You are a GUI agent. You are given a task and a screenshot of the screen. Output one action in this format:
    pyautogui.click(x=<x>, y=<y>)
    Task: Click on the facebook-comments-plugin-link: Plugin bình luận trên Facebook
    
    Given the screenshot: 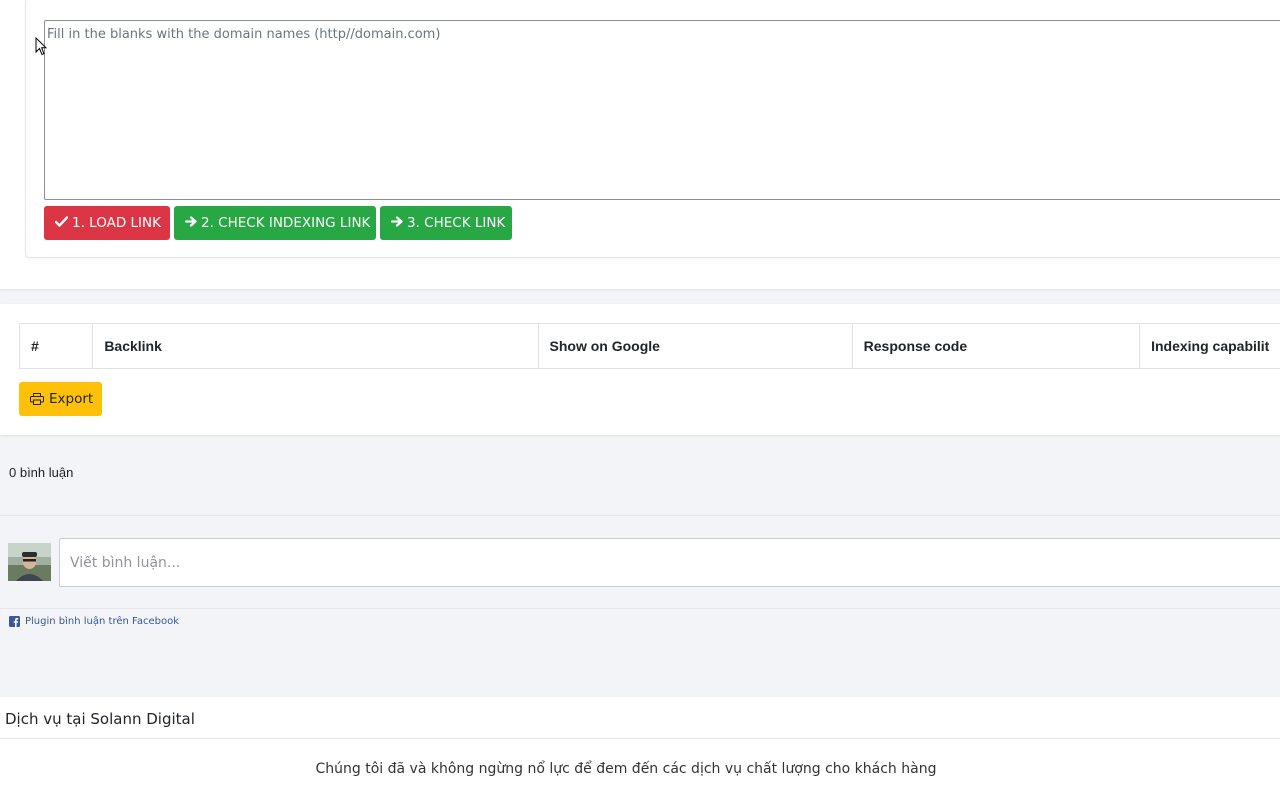 What is the action you would take?
    pyautogui.click(x=94, y=621)
    